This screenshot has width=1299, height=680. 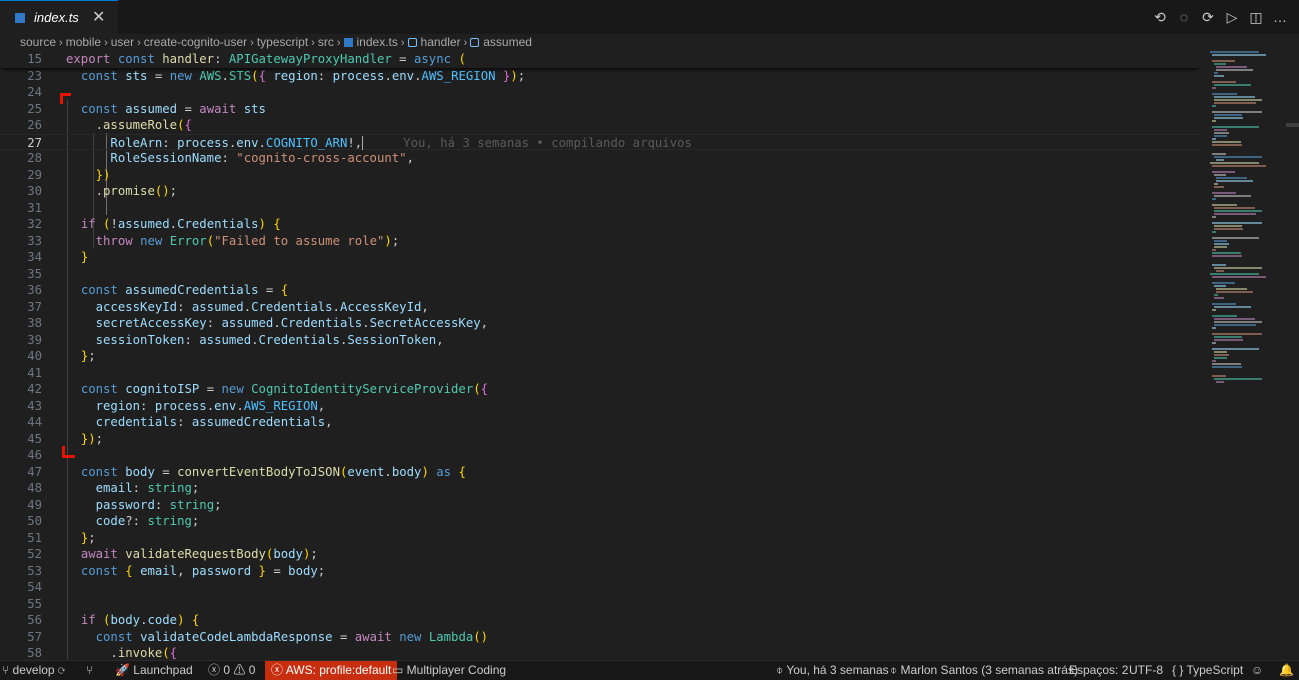 What do you see at coordinates (1208, 17) in the screenshot?
I see `next-change-icon: ⟳` at bounding box center [1208, 17].